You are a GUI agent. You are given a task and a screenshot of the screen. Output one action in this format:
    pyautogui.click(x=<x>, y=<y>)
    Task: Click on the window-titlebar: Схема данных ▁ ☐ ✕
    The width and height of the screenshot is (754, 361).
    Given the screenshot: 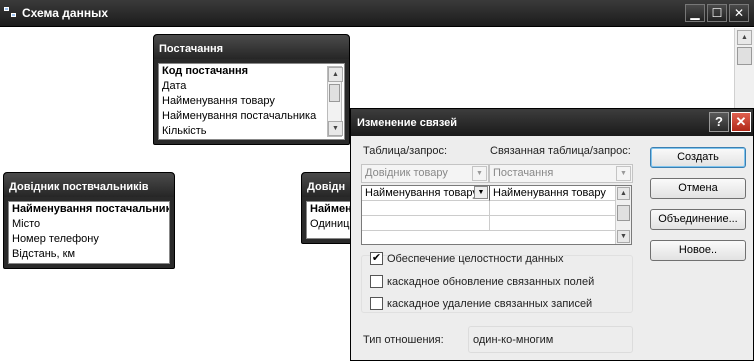 What is the action you would take?
    pyautogui.click(x=377, y=13)
    